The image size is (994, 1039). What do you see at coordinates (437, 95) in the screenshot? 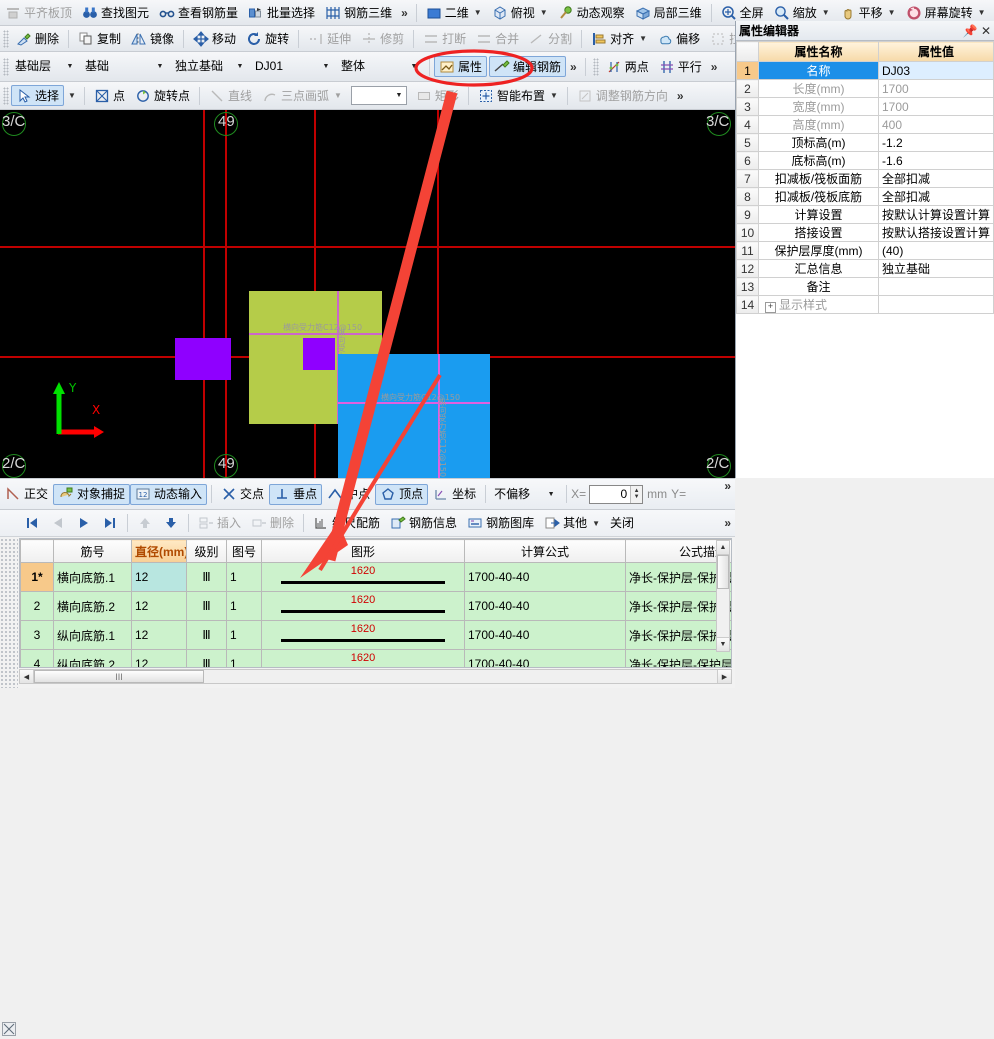
I see `draw-item-rectangle: 矩形` at bounding box center [437, 95].